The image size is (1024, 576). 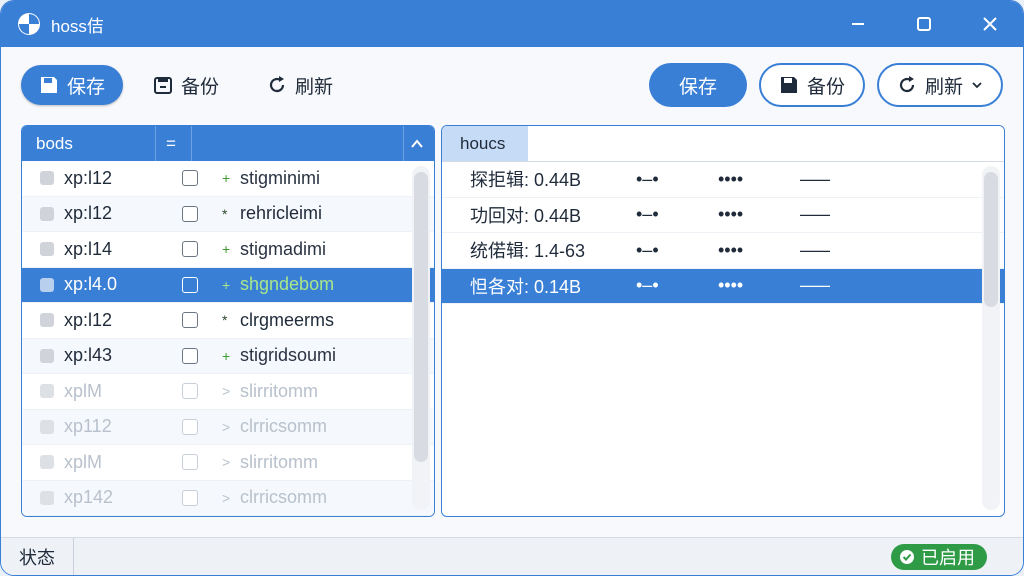 I want to click on left-scroll-thumb, so click(x=421, y=317).